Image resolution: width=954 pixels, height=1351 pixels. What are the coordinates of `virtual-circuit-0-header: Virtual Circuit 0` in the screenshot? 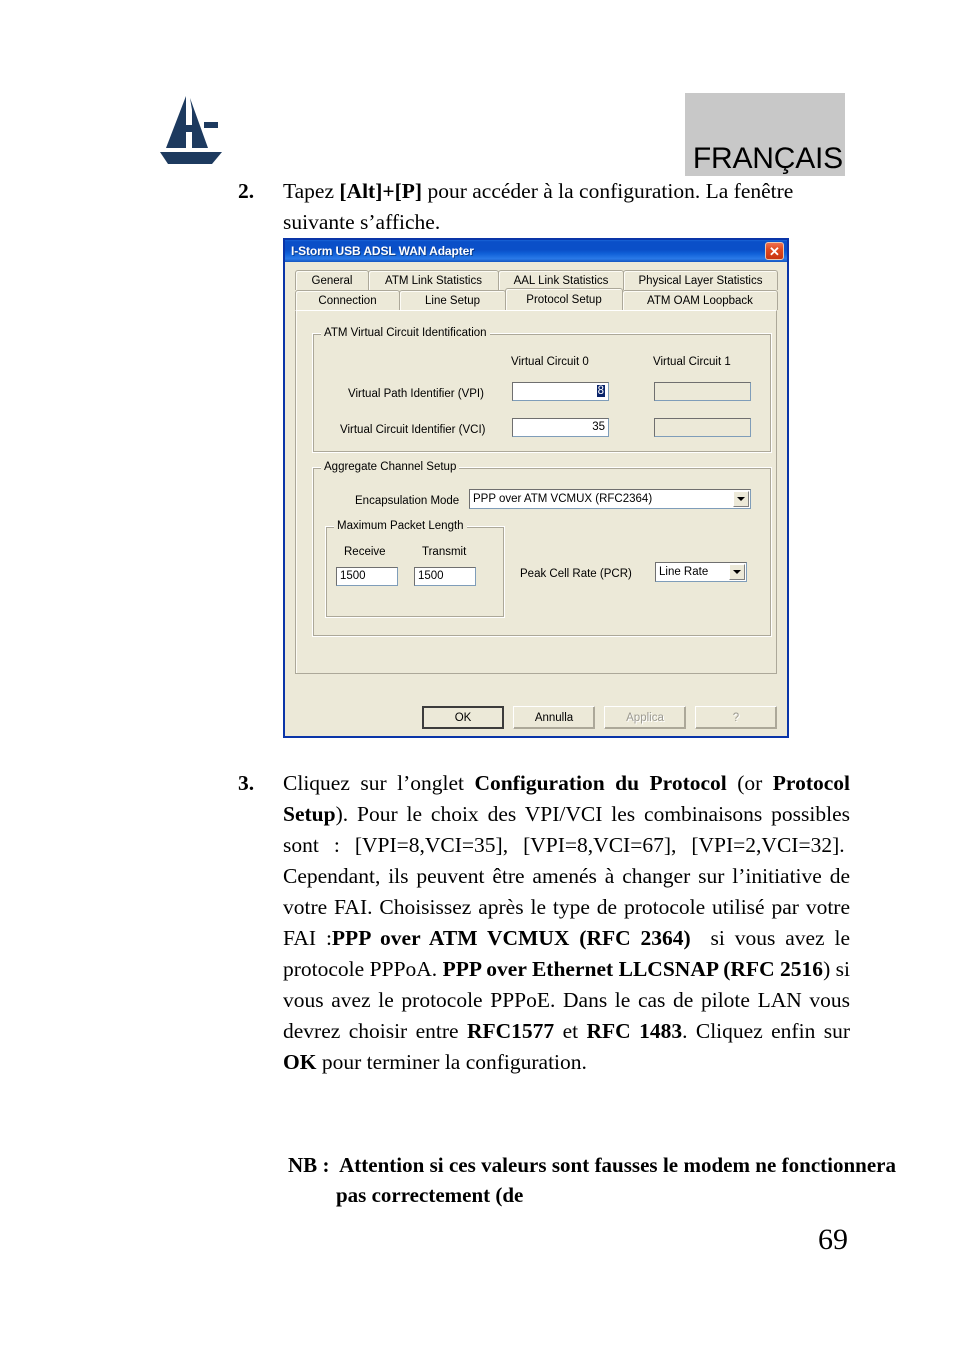 It's located at (550, 362).